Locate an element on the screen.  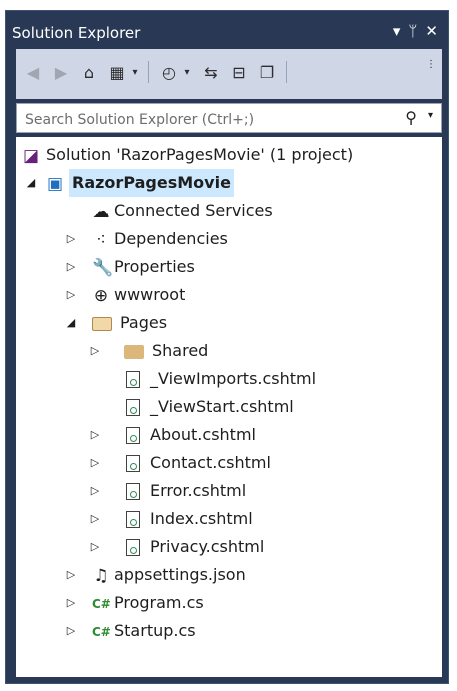
tree-item-dependencies: ▷ ⁖ Dependencies is located at coordinates (229, 239).